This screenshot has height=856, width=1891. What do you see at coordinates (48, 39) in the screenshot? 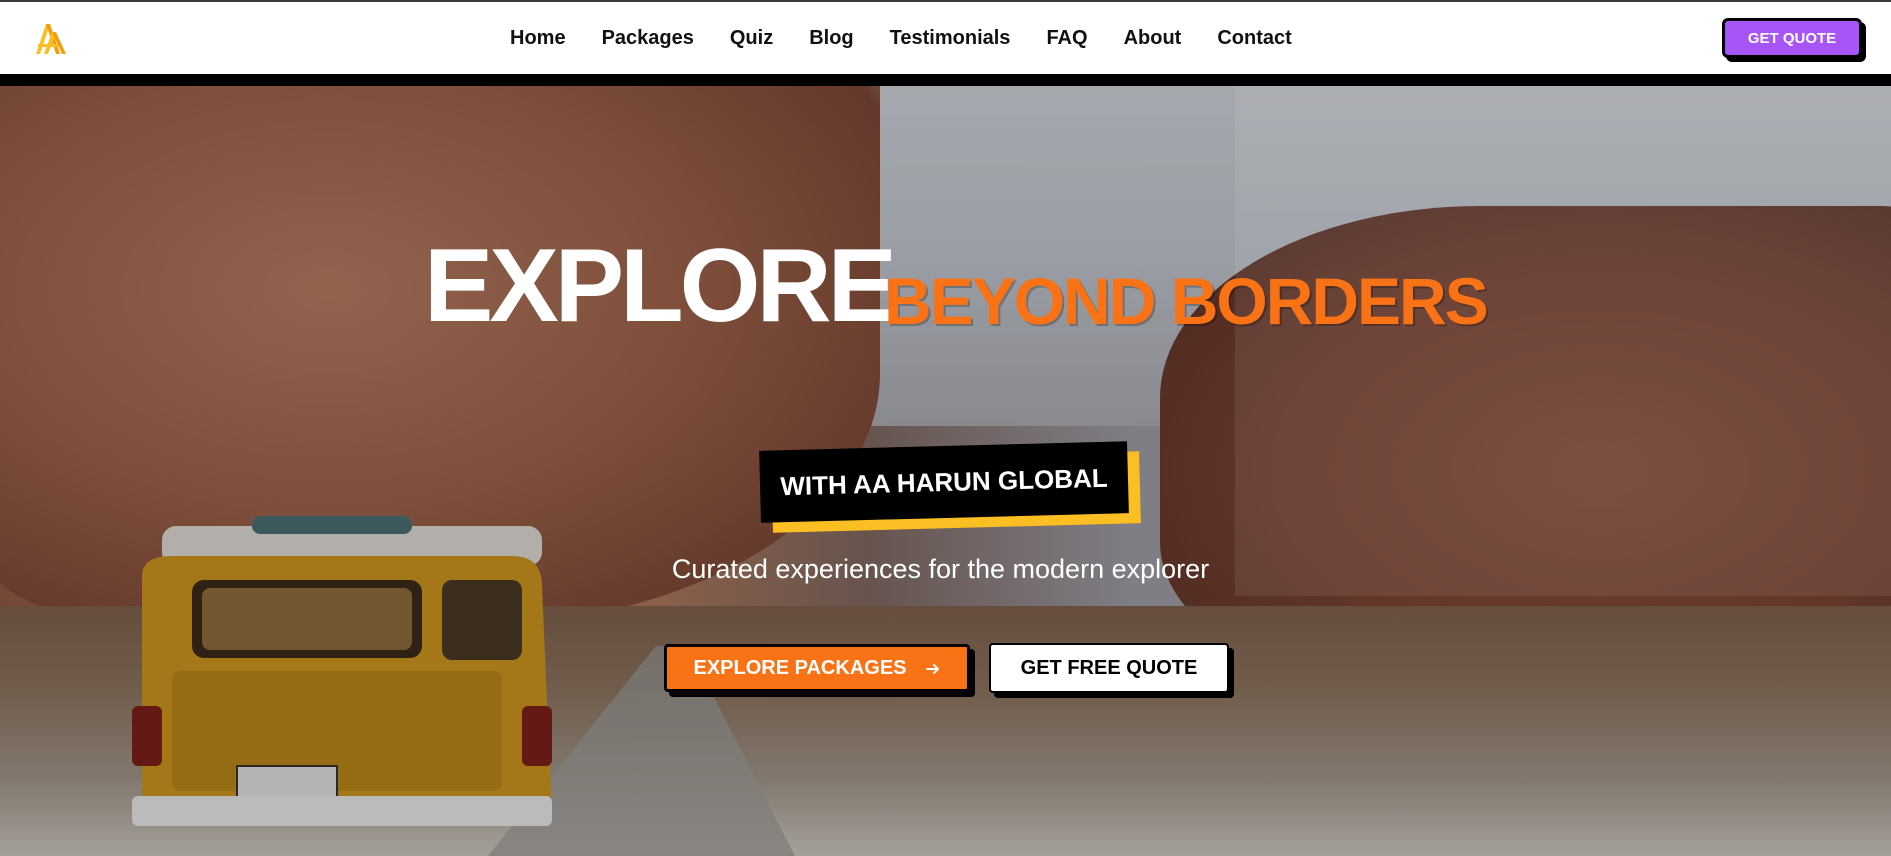
I see `aa-monogram-logo-icon` at bounding box center [48, 39].